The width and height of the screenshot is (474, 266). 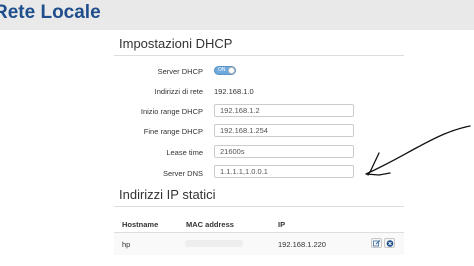 I want to click on dhcp-divider, so click(x=259, y=55).